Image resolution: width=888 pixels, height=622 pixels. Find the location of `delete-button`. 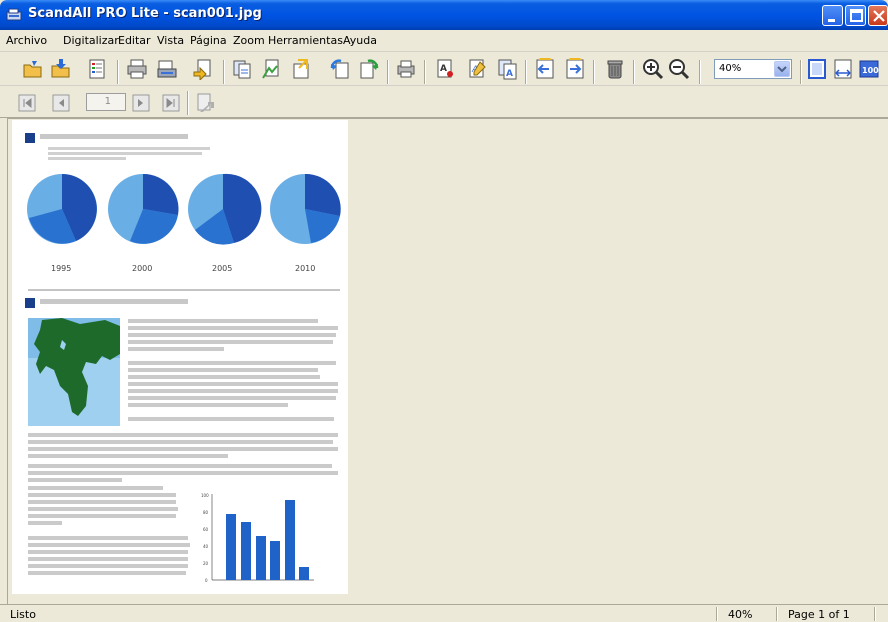

delete-button is located at coordinates (615, 69).